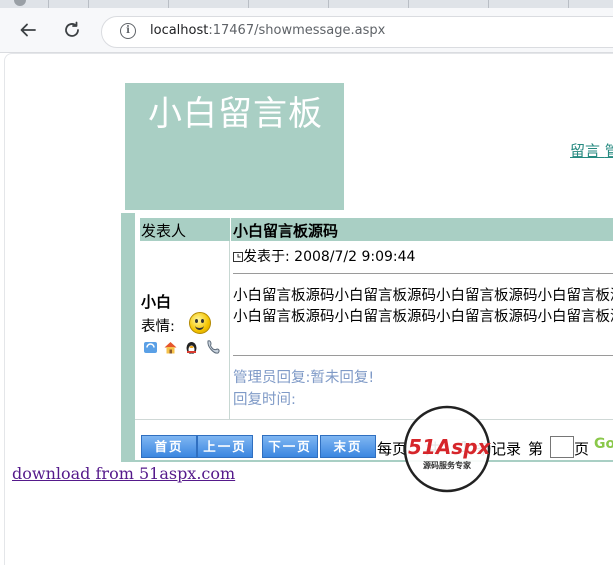 The height and width of the screenshot is (565, 613). What do you see at coordinates (342, 378) in the screenshot?
I see `admin-reply-value: 暂未回复!` at bounding box center [342, 378].